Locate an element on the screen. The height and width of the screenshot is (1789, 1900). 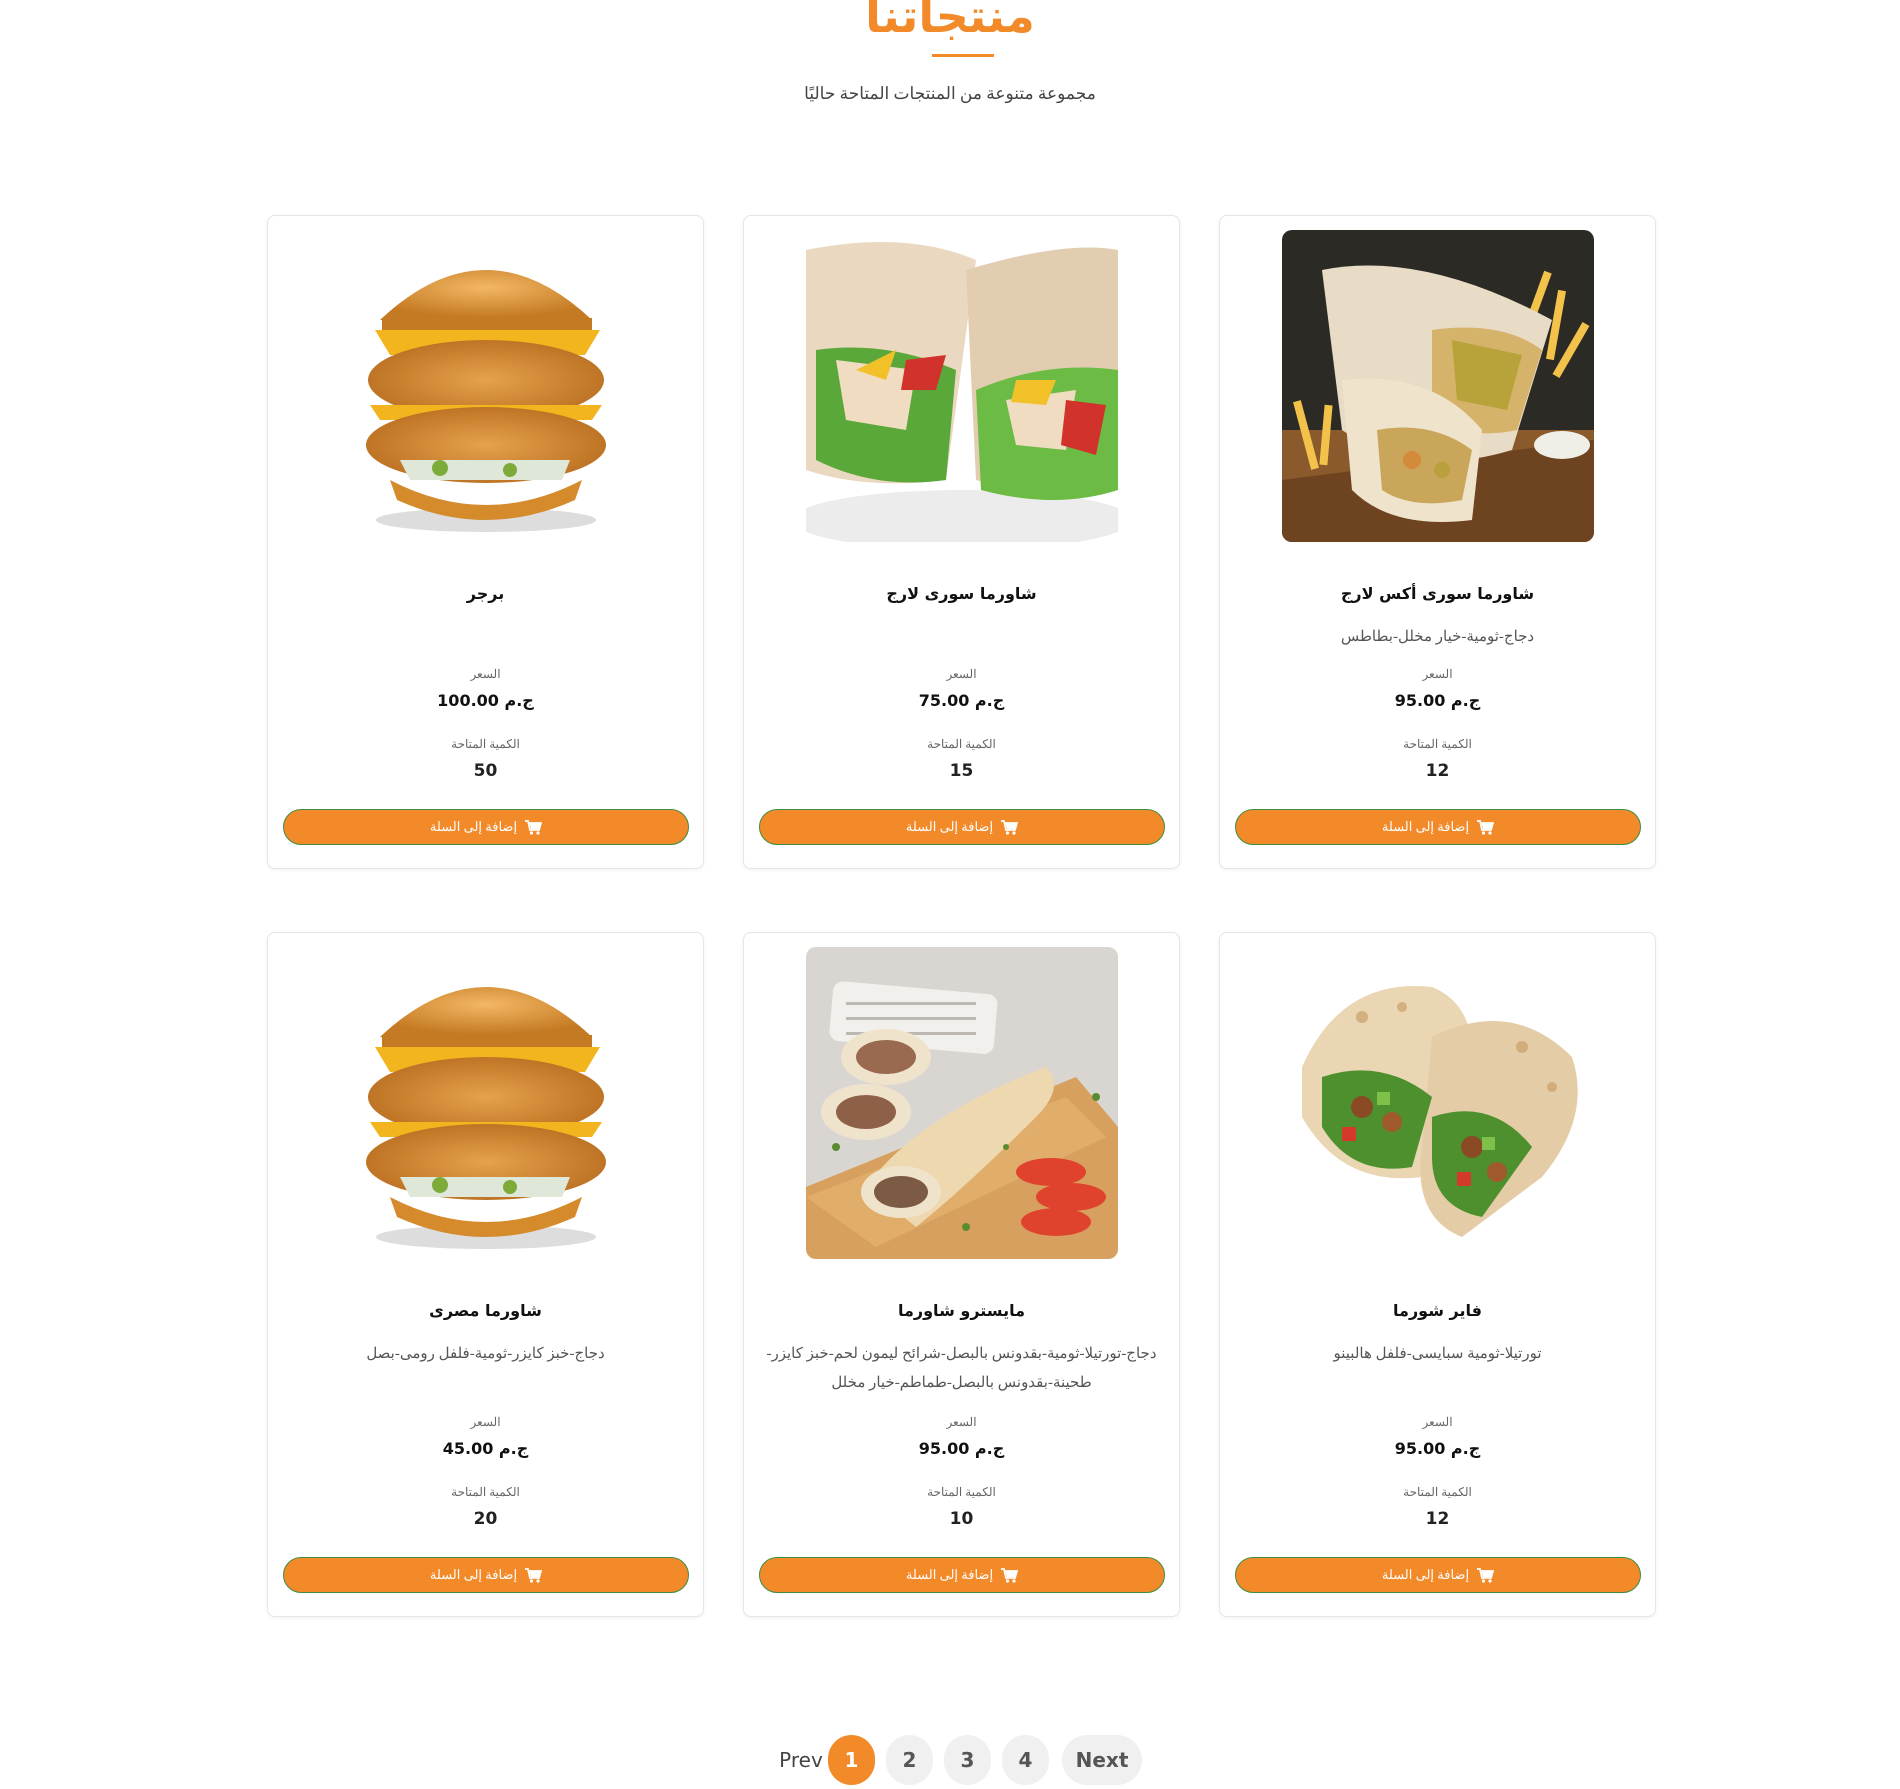
fire-wrap-photo is located at coordinates (1438, 1103).